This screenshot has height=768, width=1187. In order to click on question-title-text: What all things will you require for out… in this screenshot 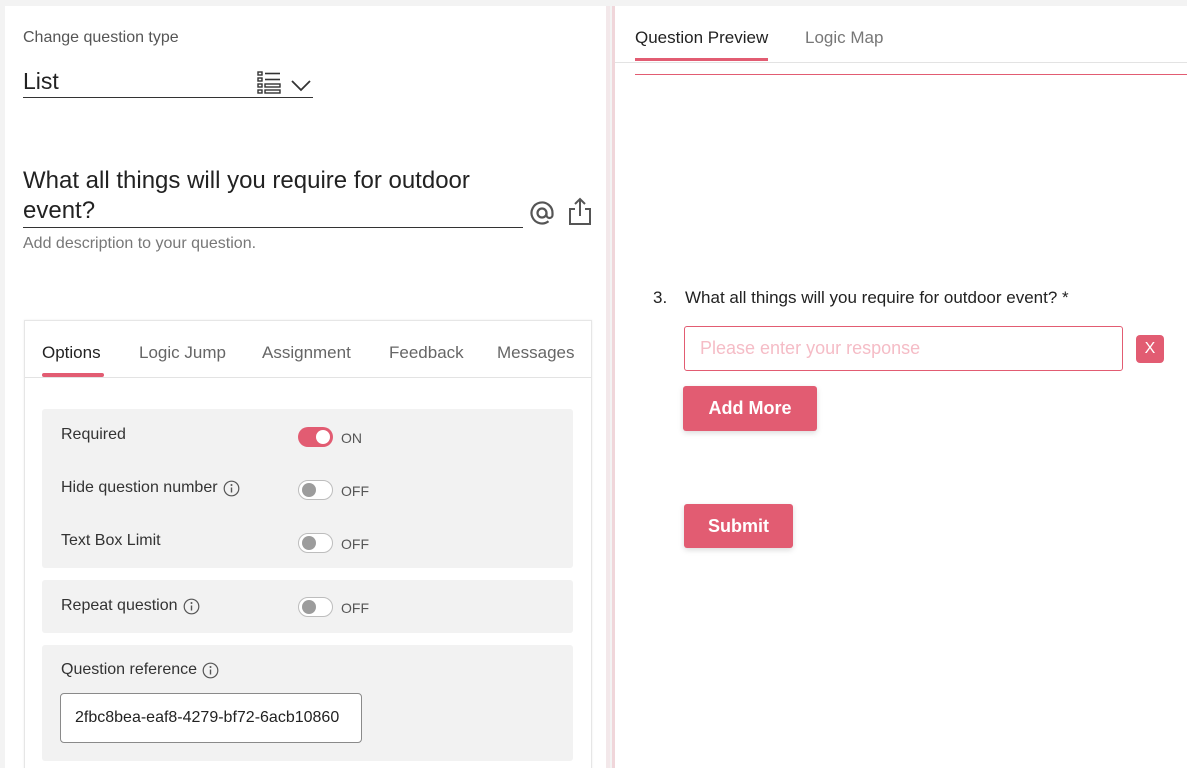, I will do `click(263, 196)`.